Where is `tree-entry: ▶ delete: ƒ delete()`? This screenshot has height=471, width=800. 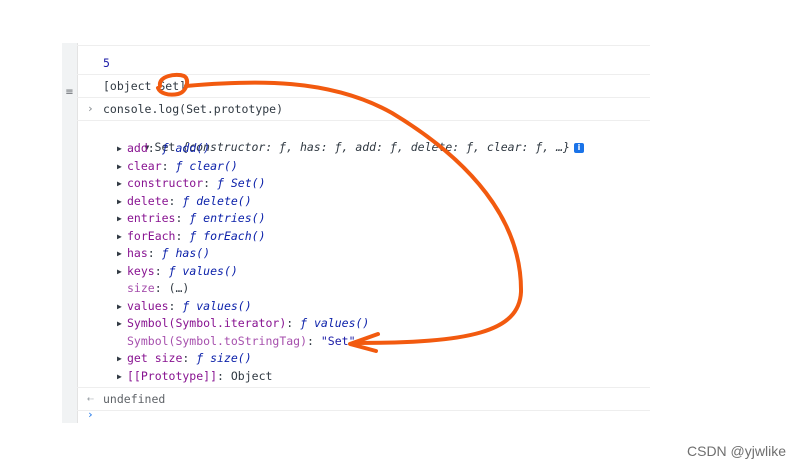 tree-entry: ▶ delete: ƒ delete() is located at coordinates (184, 201).